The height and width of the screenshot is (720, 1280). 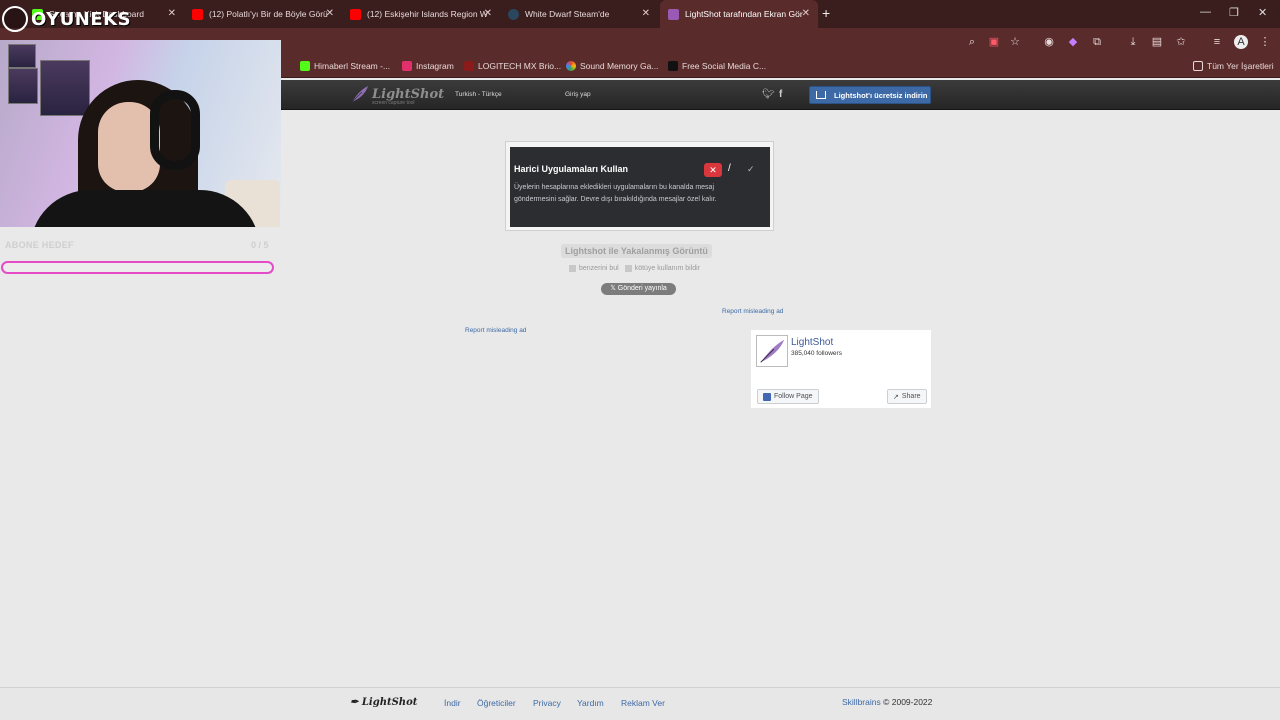 I want to click on footer-link-advertise: Reklam Ver, so click(x=643, y=703).